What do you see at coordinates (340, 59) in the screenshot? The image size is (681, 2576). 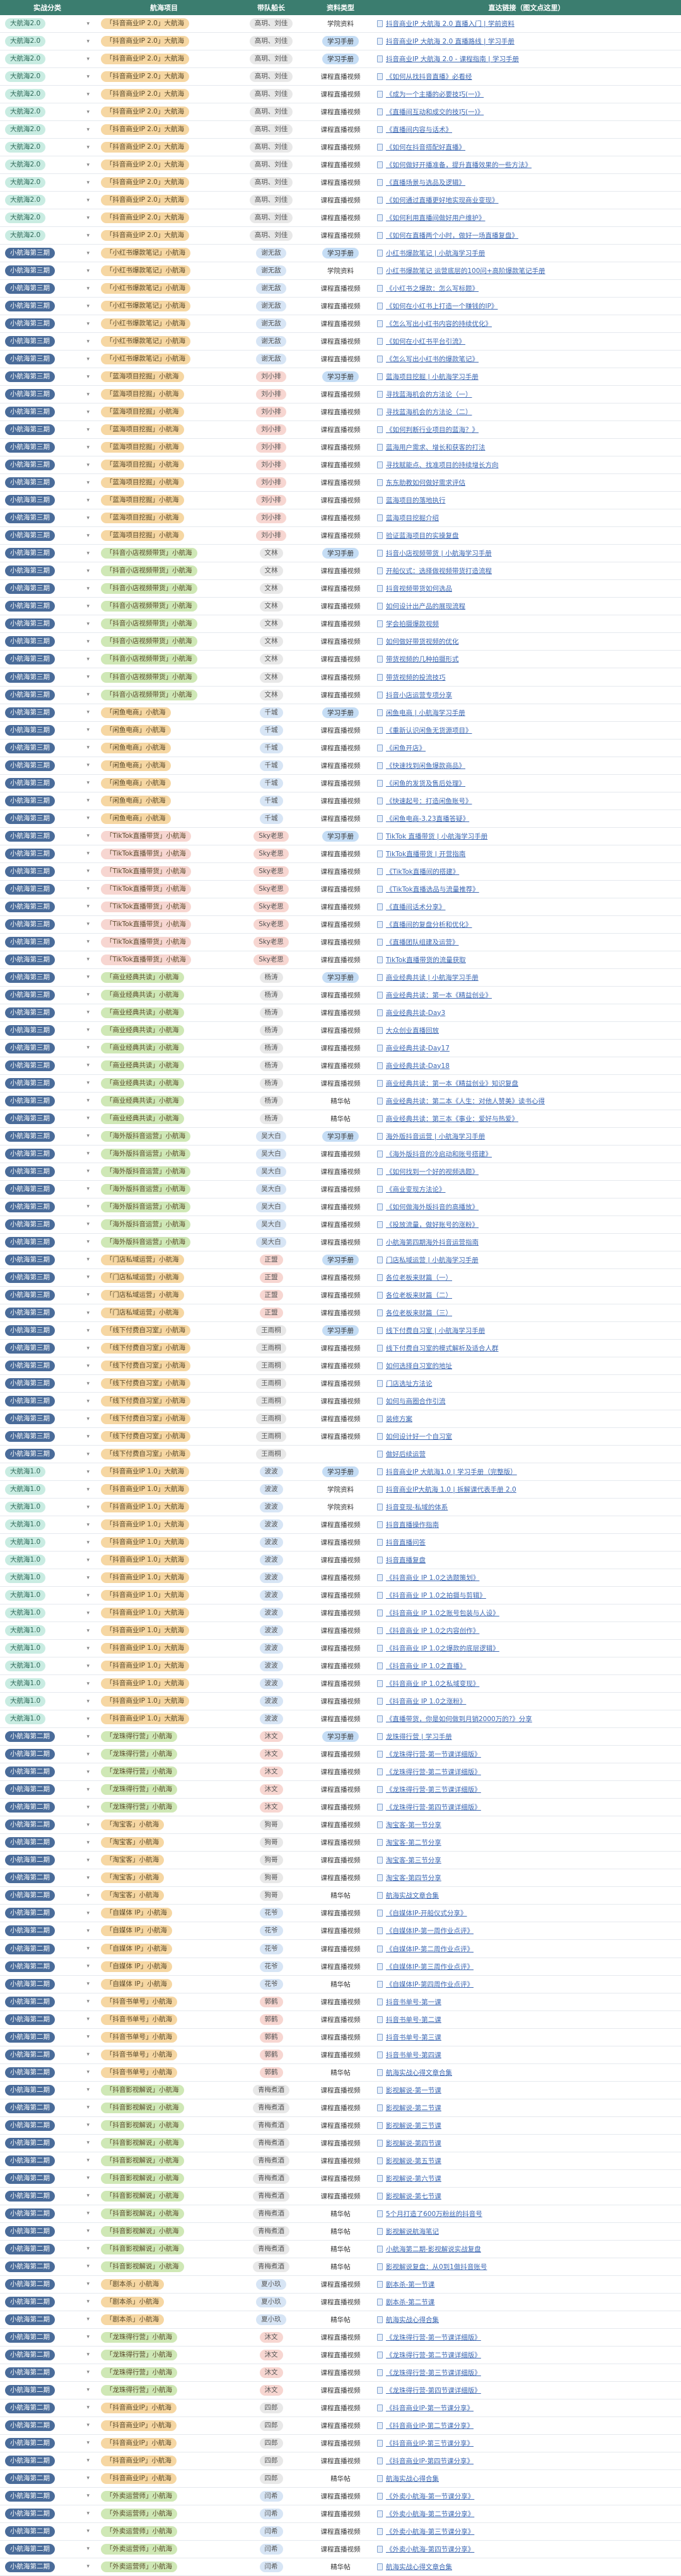 I see `type-cell: 学习手册` at bounding box center [340, 59].